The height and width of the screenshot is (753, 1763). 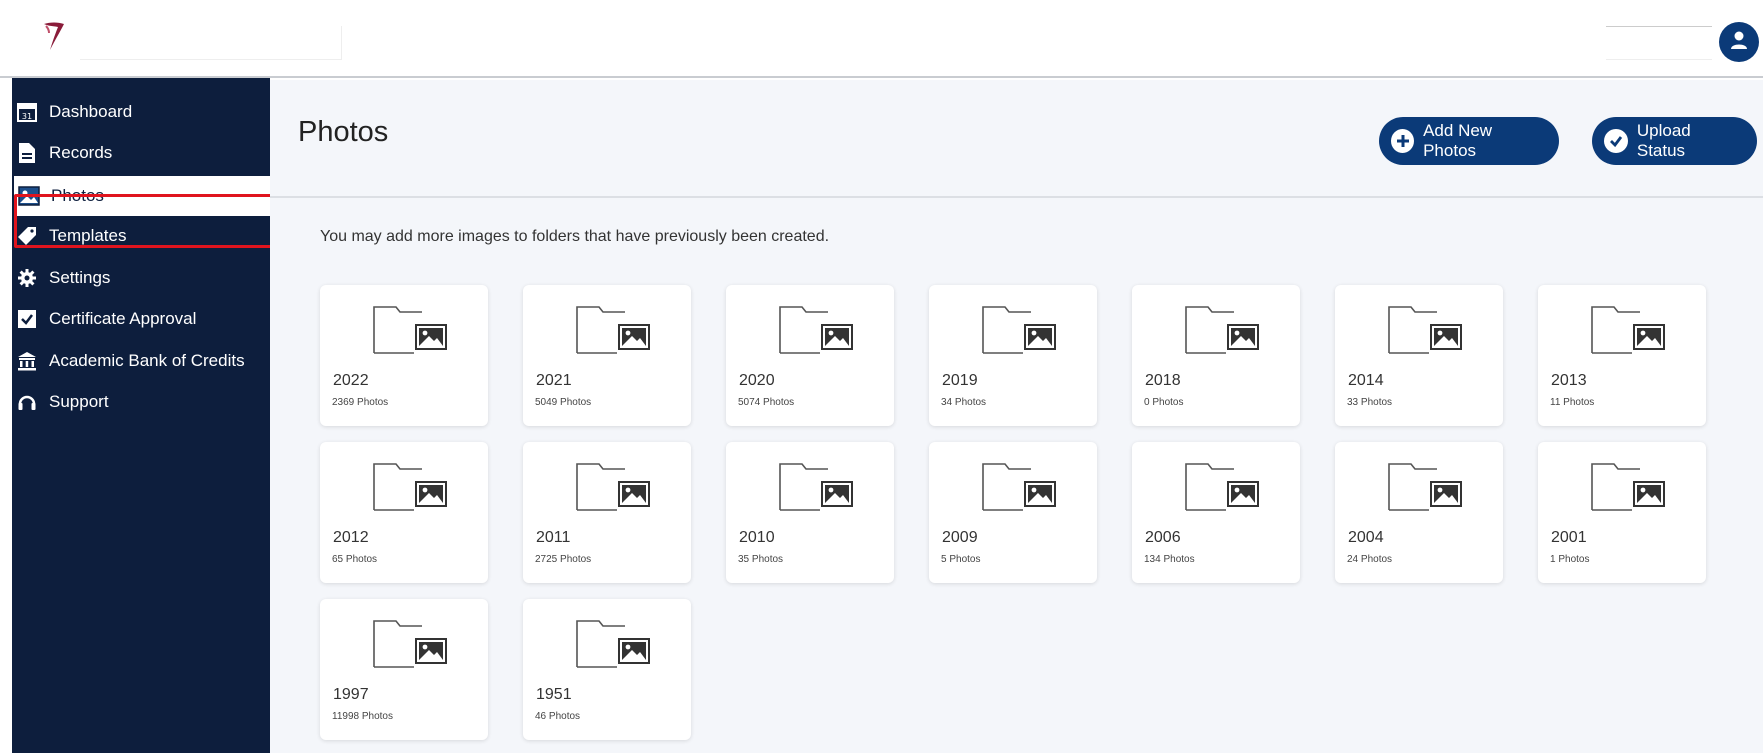 I want to click on sidebar-item-label: Certificate Approval, so click(x=123, y=318).